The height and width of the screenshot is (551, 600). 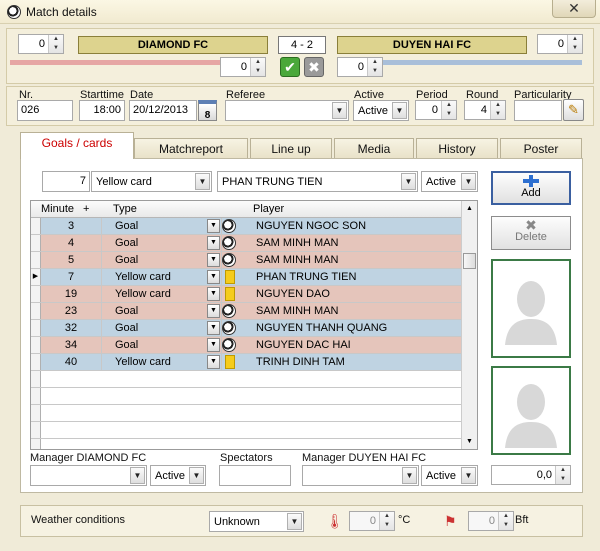 What do you see at coordinates (256, 521) in the screenshot?
I see `weather-condition-select: Unknown ▼` at bounding box center [256, 521].